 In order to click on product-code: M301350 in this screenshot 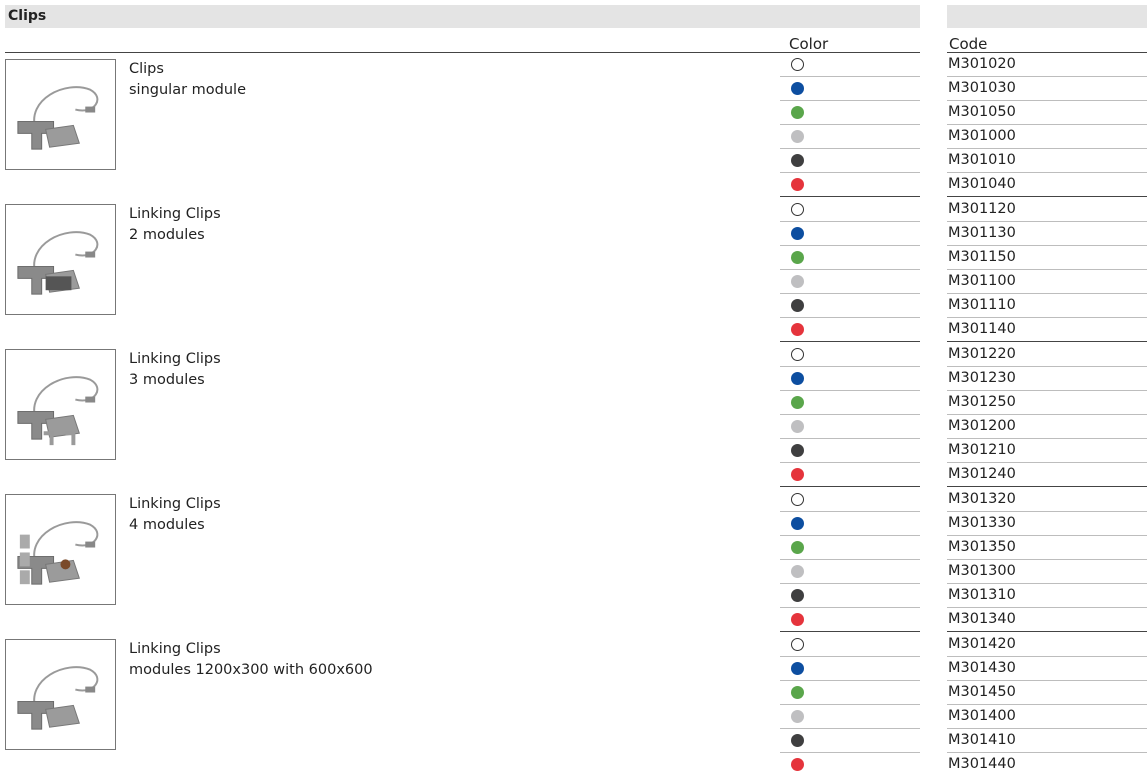, I will do `click(1047, 548)`.